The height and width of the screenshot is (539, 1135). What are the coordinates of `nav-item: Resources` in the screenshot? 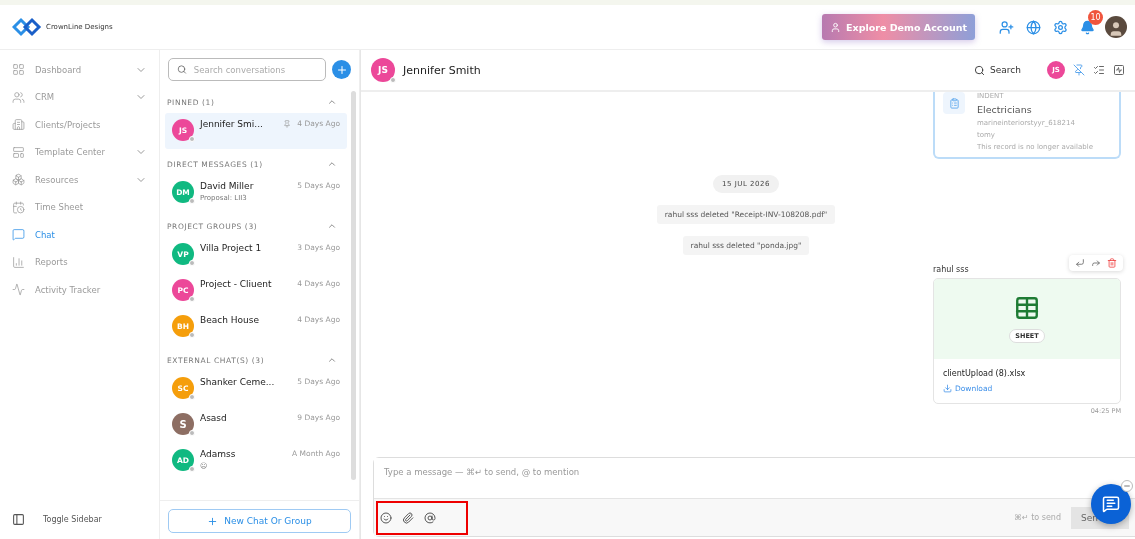 It's located at (79, 180).